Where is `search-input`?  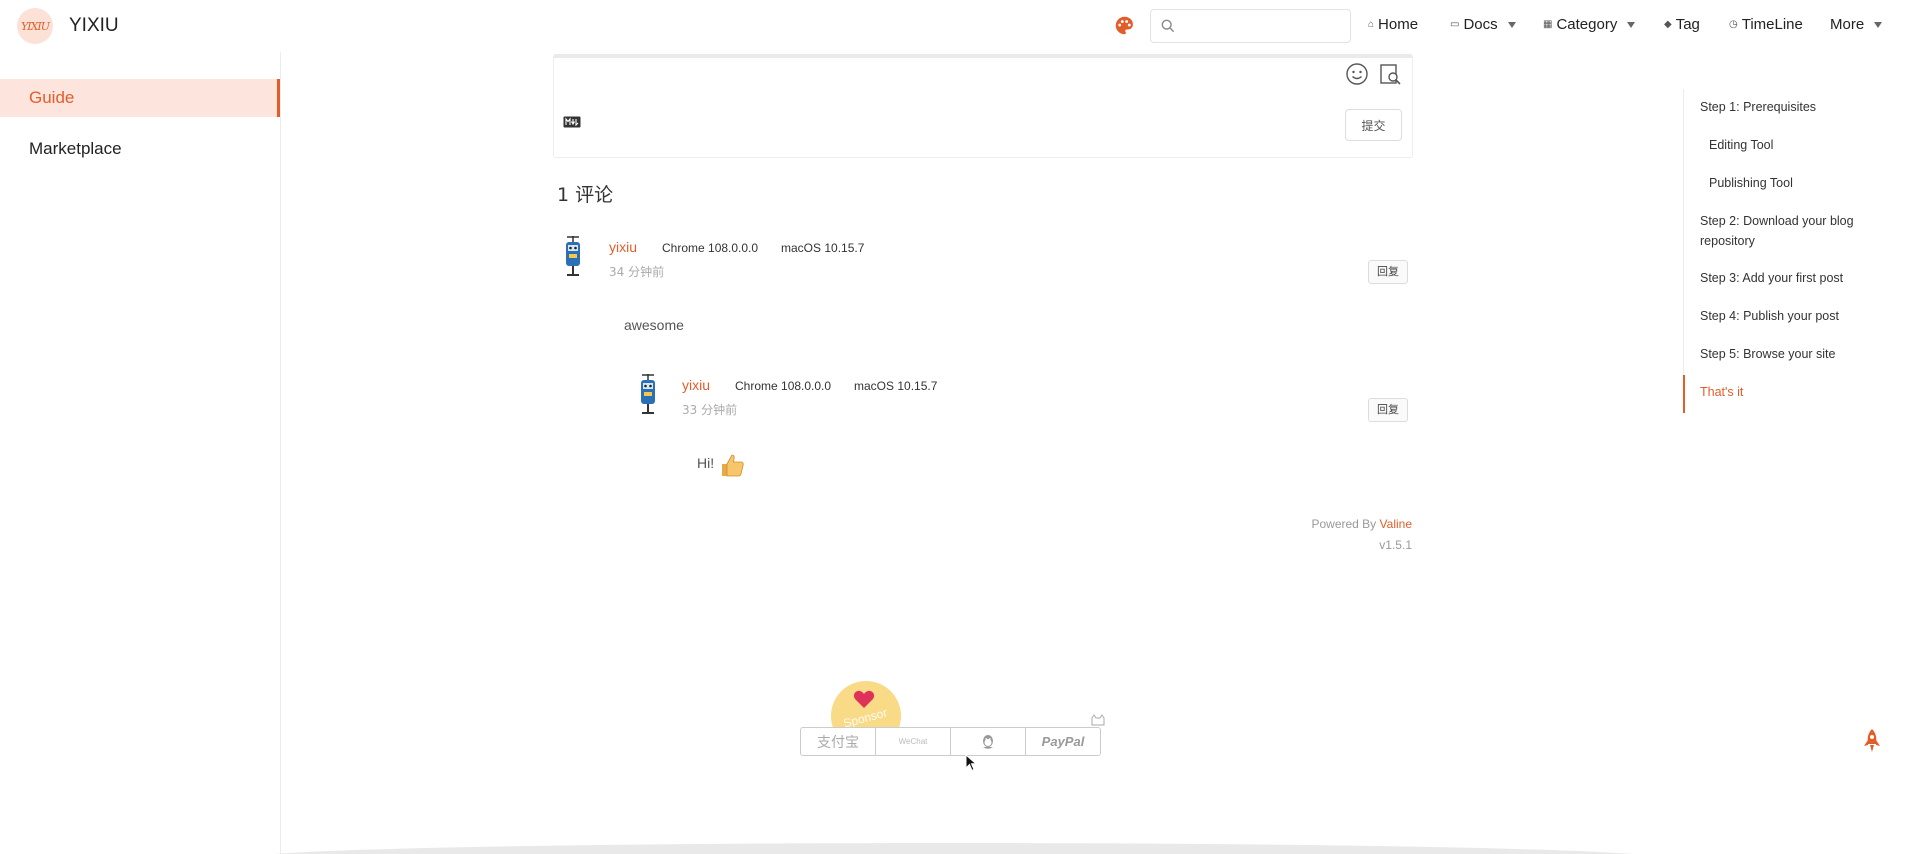 search-input is located at coordinates (1261, 26).